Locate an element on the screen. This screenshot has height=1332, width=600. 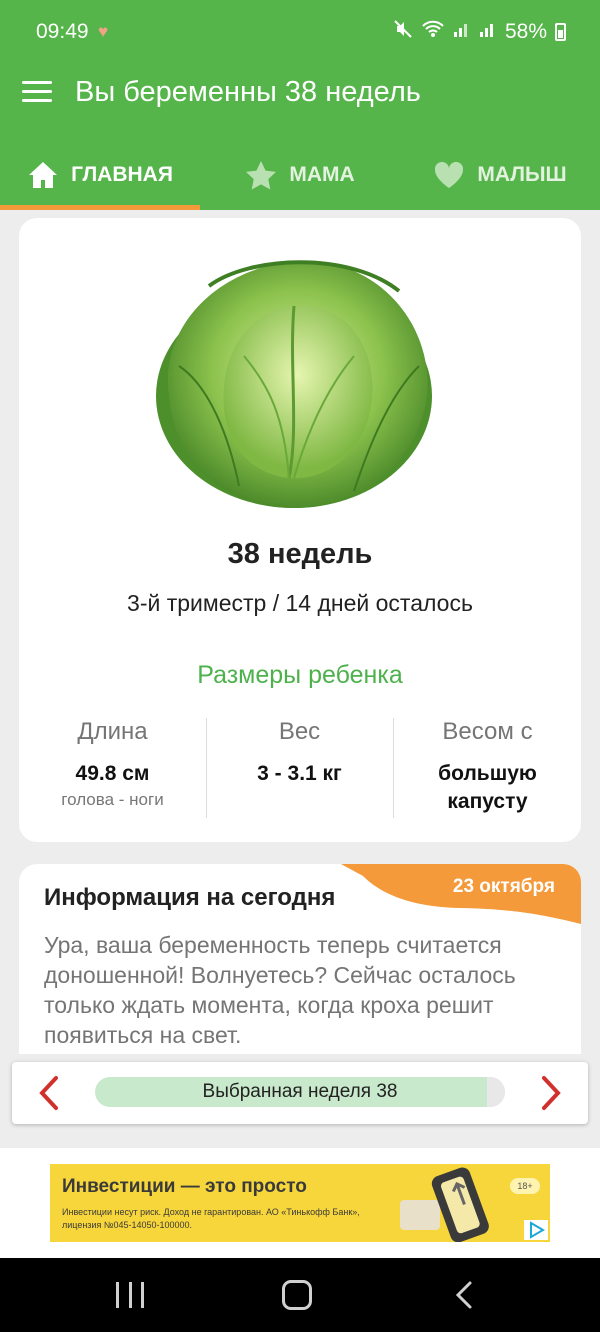
age-rating: 18+ is located at coordinates (525, 1186).